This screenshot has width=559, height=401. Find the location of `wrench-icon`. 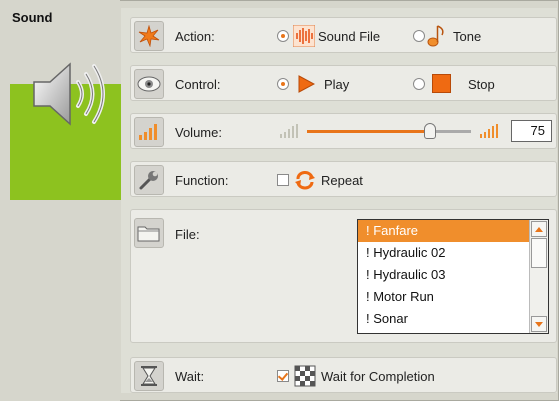

wrench-icon is located at coordinates (149, 180).